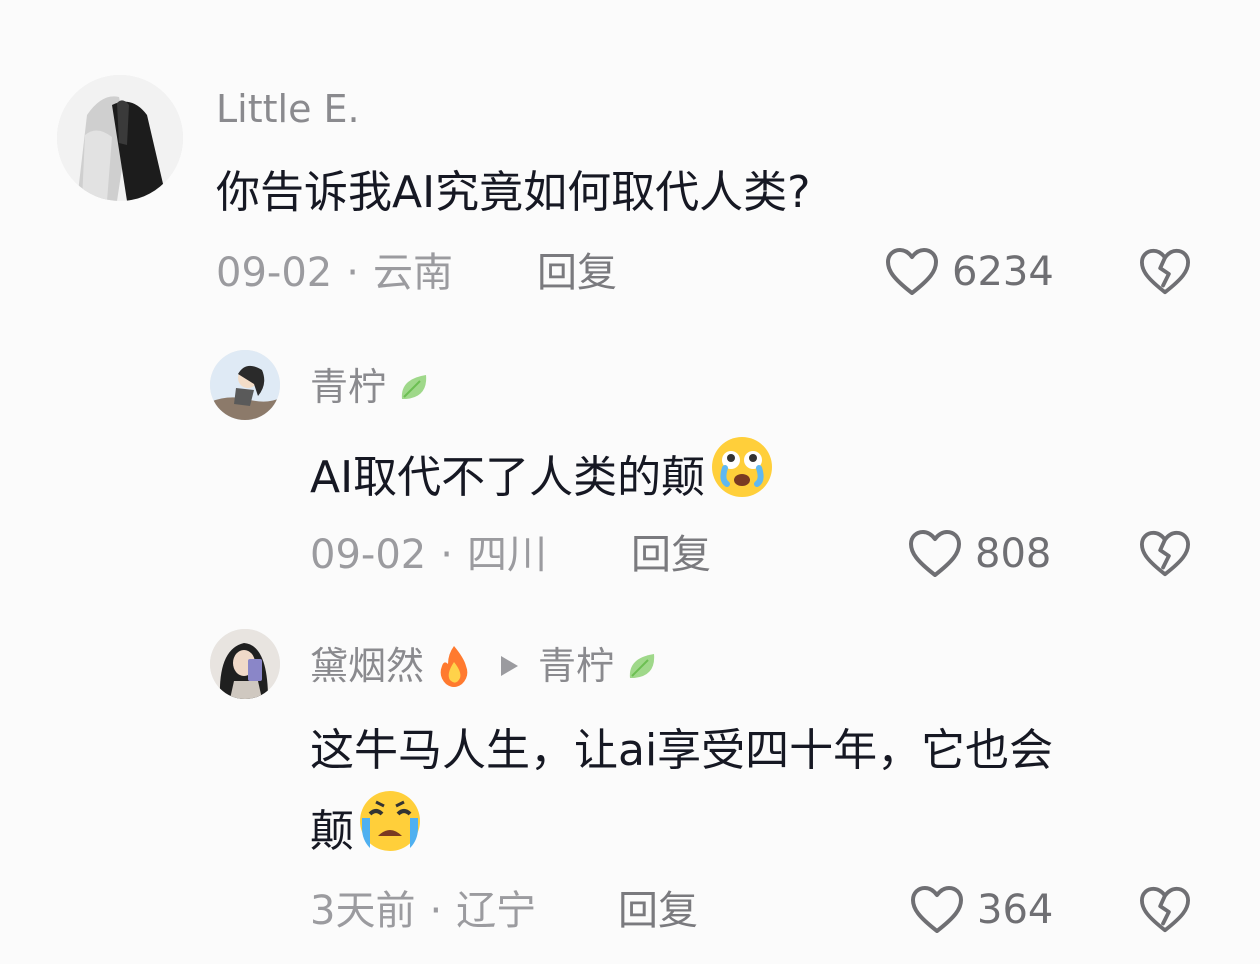  What do you see at coordinates (367, 666) in the screenshot?
I see `username: 黛烟然` at bounding box center [367, 666].